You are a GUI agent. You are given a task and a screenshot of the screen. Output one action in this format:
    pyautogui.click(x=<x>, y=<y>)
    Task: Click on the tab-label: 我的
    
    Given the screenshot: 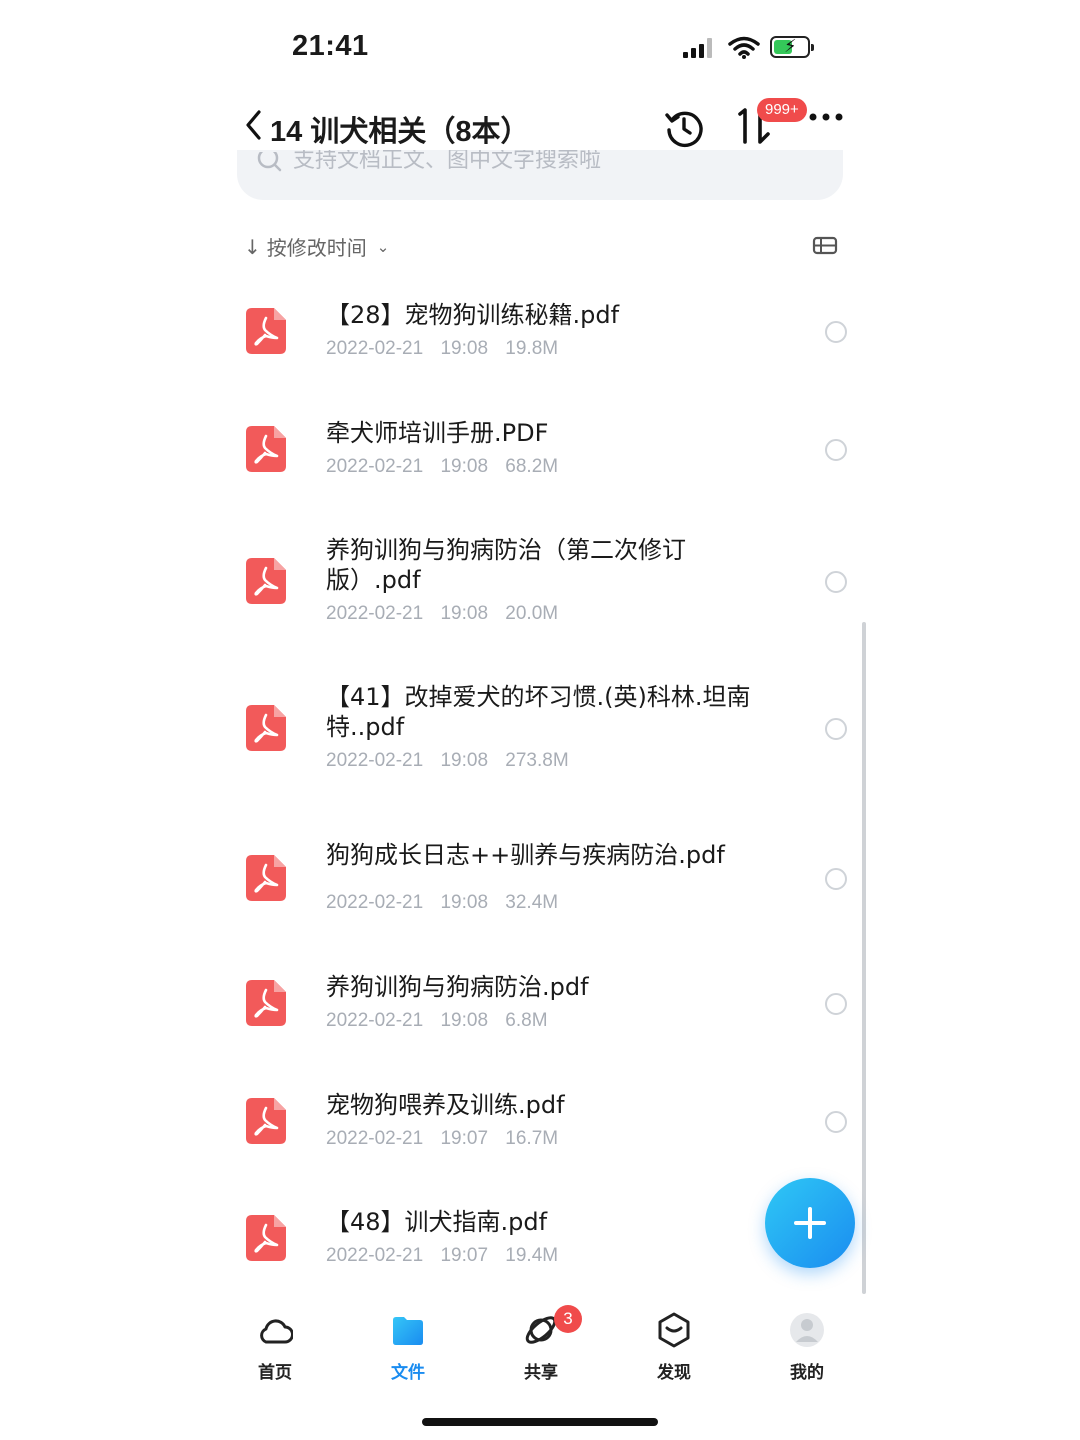 What is the action you would take?
    pyautogui.click(x=807, y=1373)
    